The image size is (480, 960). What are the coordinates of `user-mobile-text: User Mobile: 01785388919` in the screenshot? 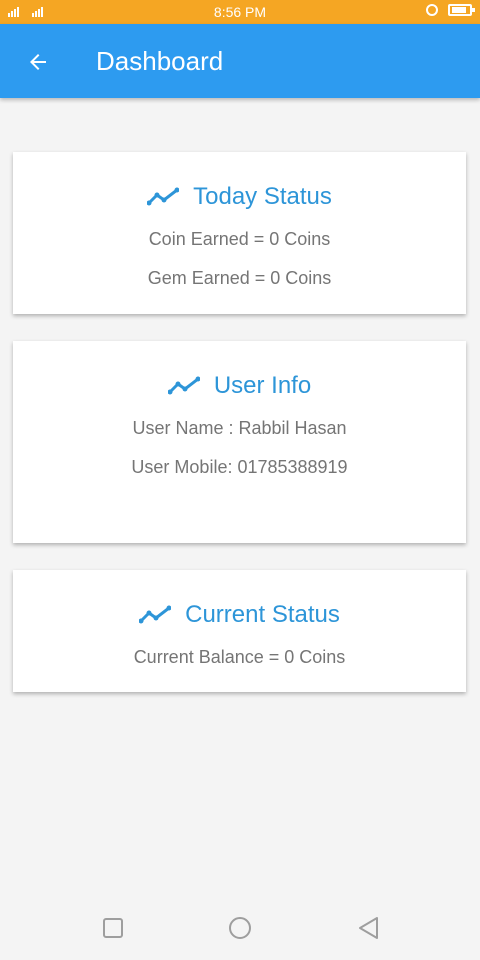 It's located at (239, 467).